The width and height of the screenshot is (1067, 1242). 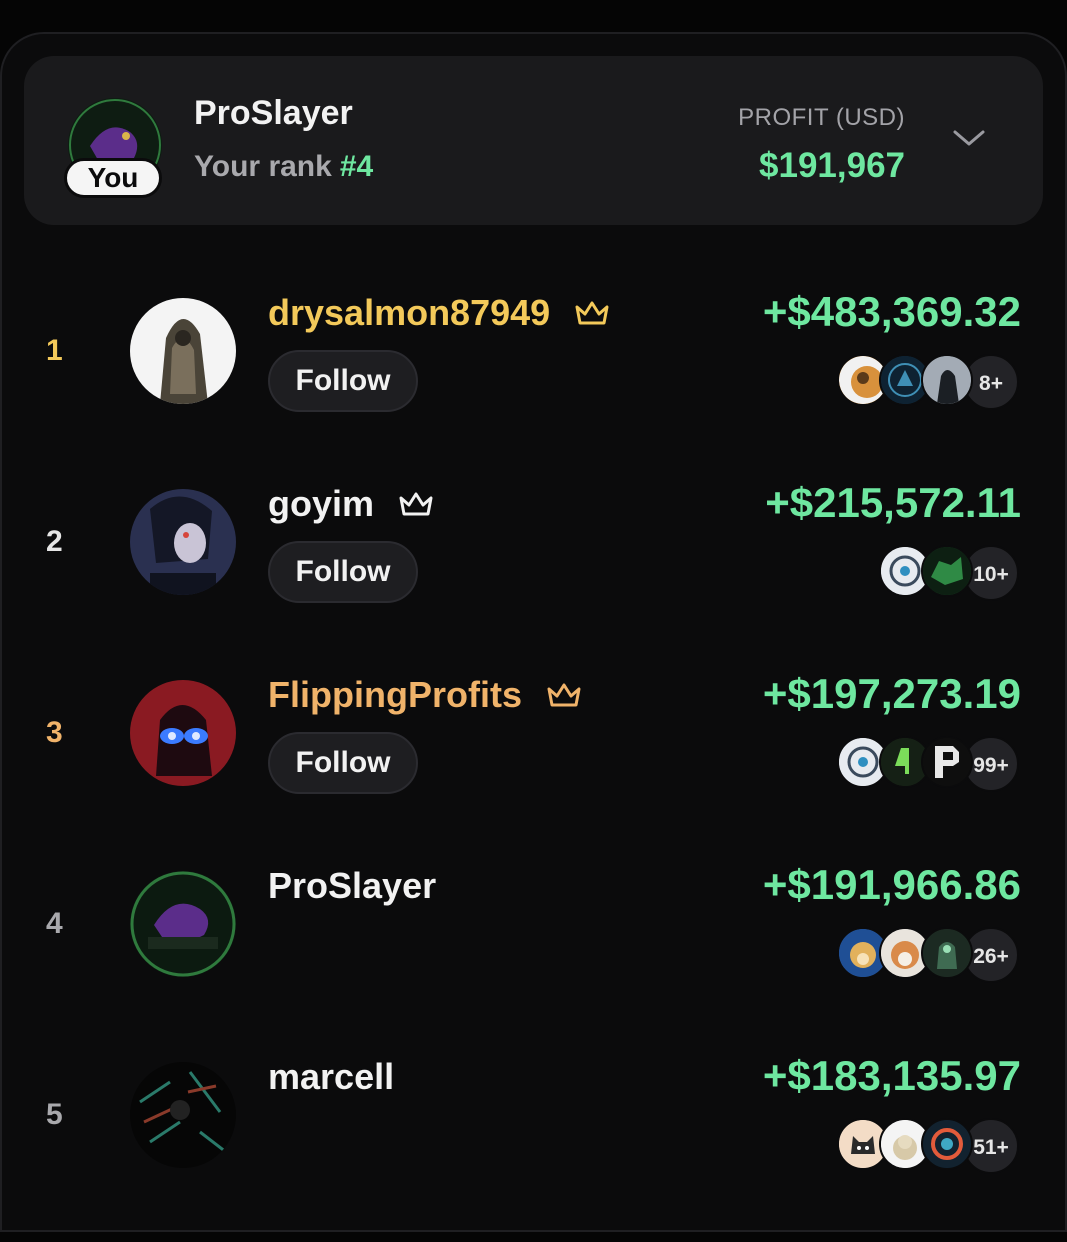 I want to click on rank-number: 4, so click(x=54, y=923).